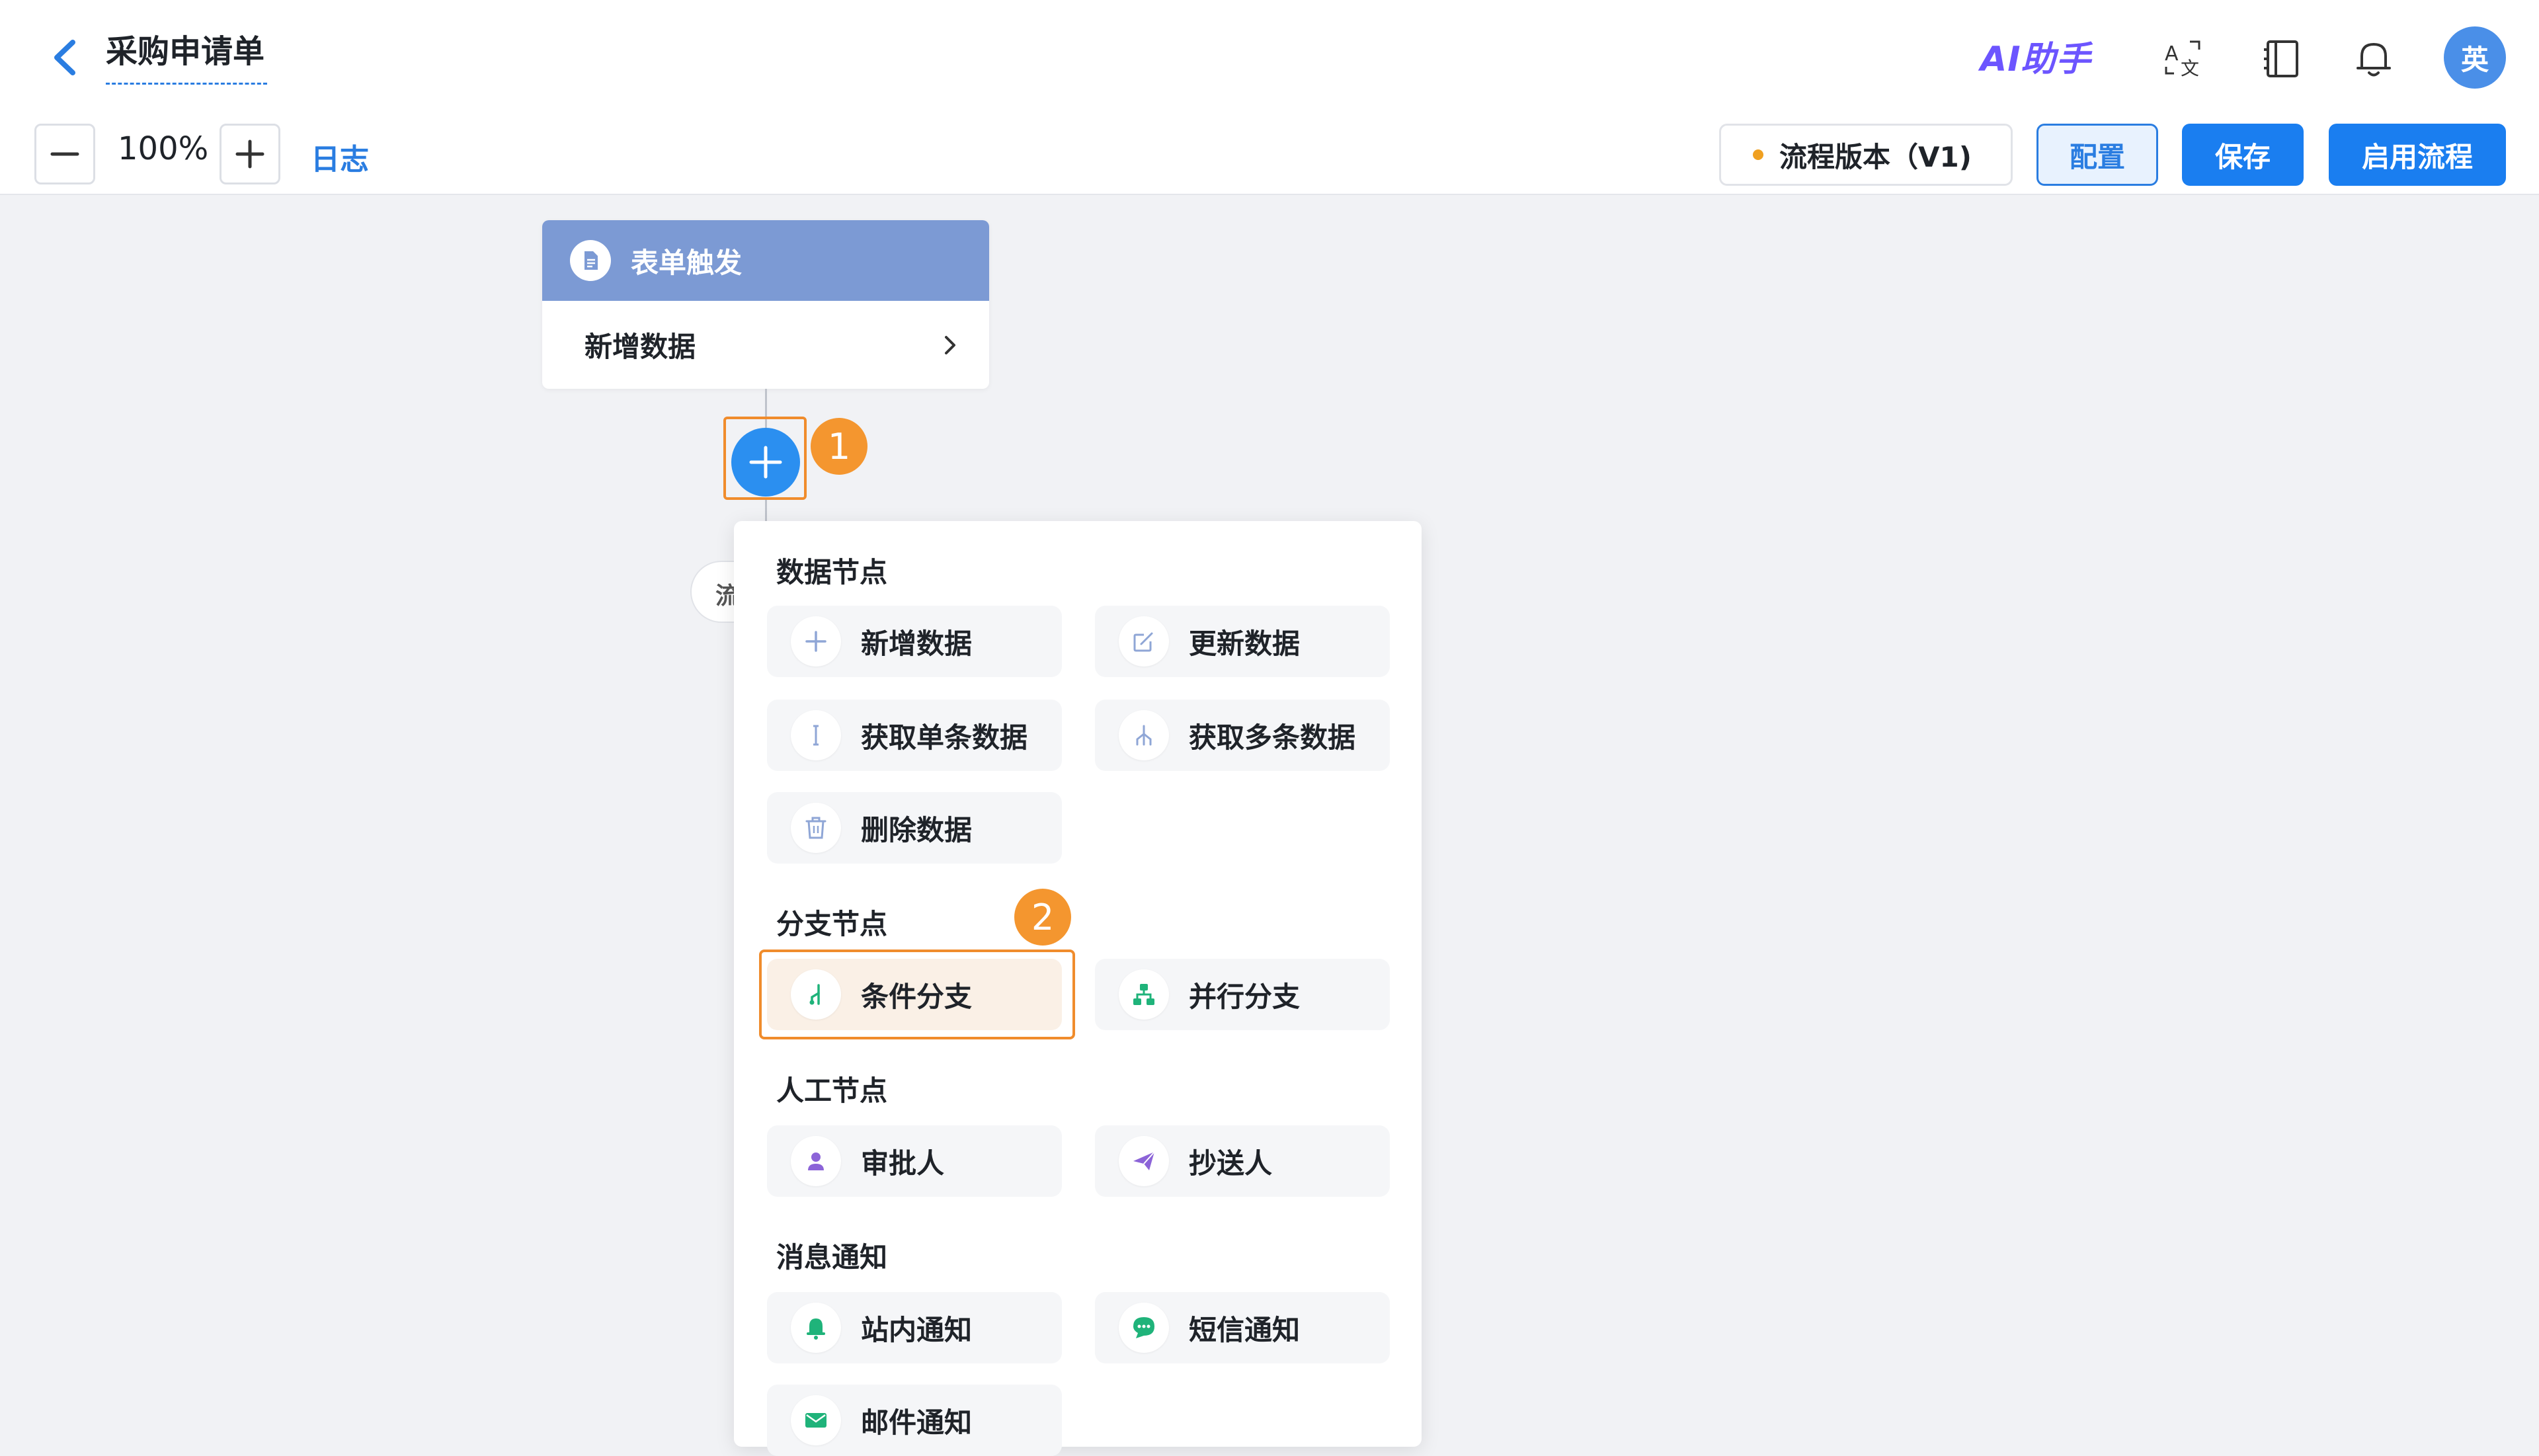 The height and width of the screenshot is (1456, 2539). What do you see at coordinates (2282, 58) in the screenshot?
I see `book-icon` at bounding box center [2282, 58].